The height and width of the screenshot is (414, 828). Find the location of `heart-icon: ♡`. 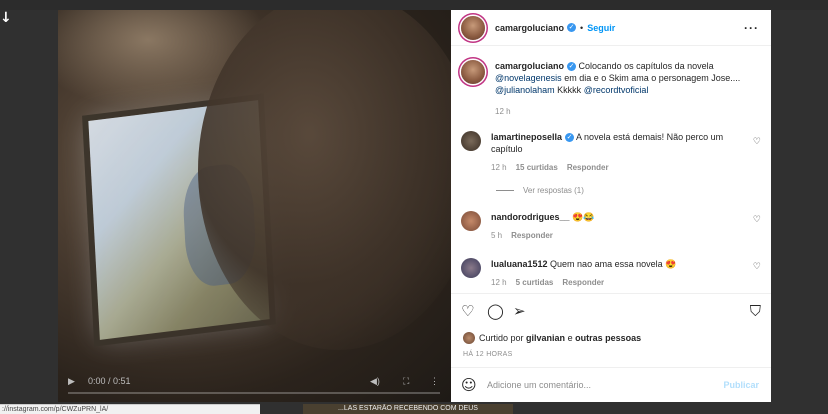

heart-icon: ♡ is located at coordinates (467, 311).